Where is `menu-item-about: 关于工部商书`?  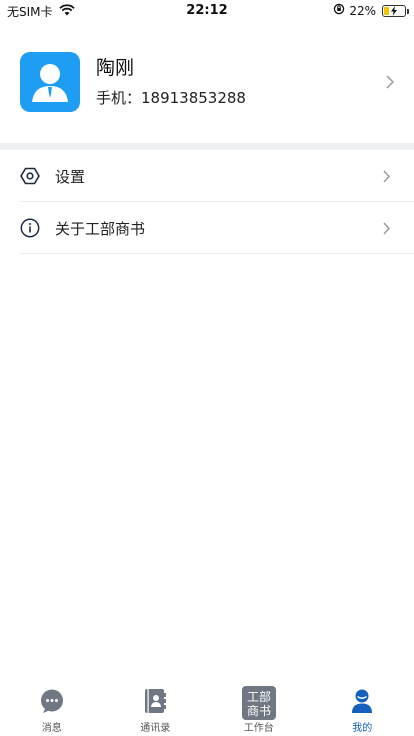 menu-item-about: 关于工部商书 is located at coordinates (207, 228).